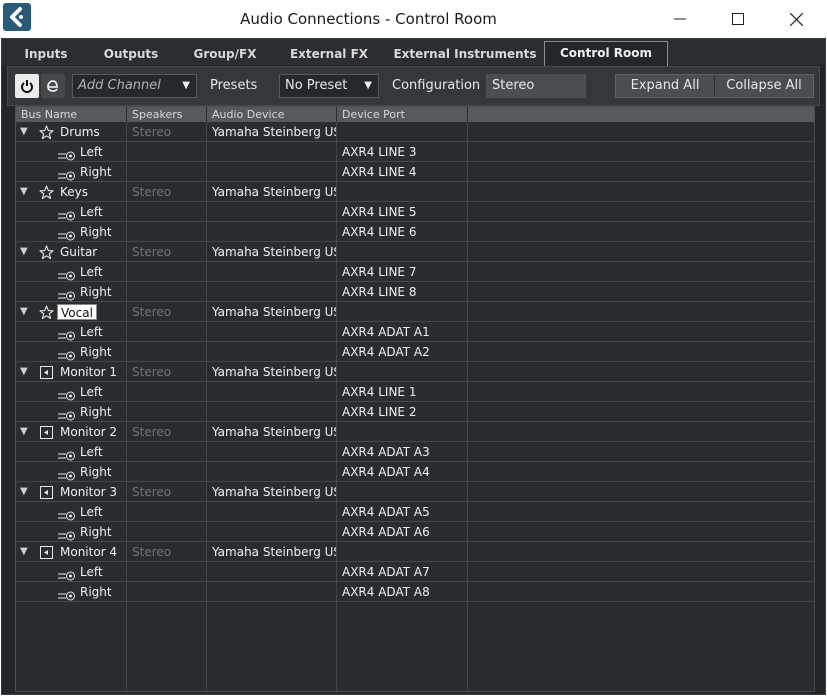 Image resolution: width=827 pixels, height=696 pixels. What do you see at coordinates (796, 19) in the screenshot?
I see `close-button` at bounding box center [796, 19].